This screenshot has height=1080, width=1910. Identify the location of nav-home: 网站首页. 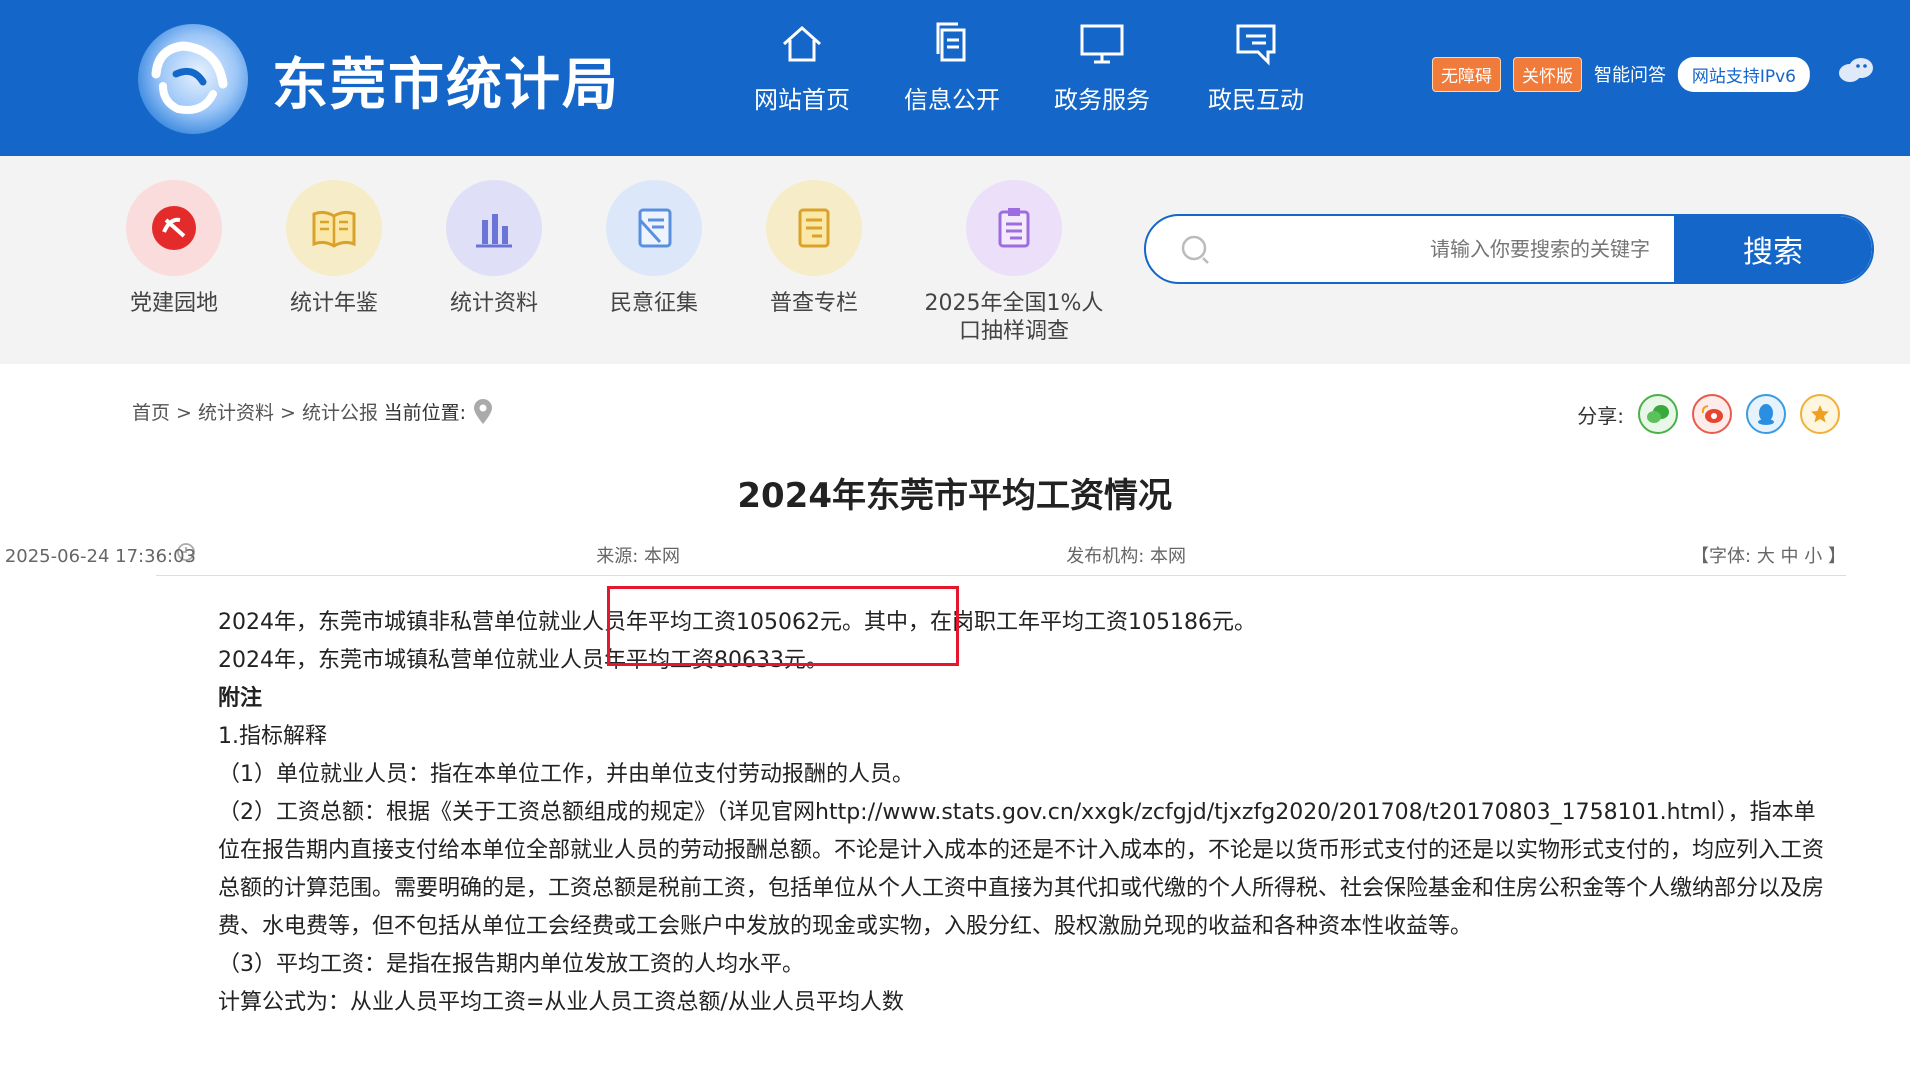
(802, 67).